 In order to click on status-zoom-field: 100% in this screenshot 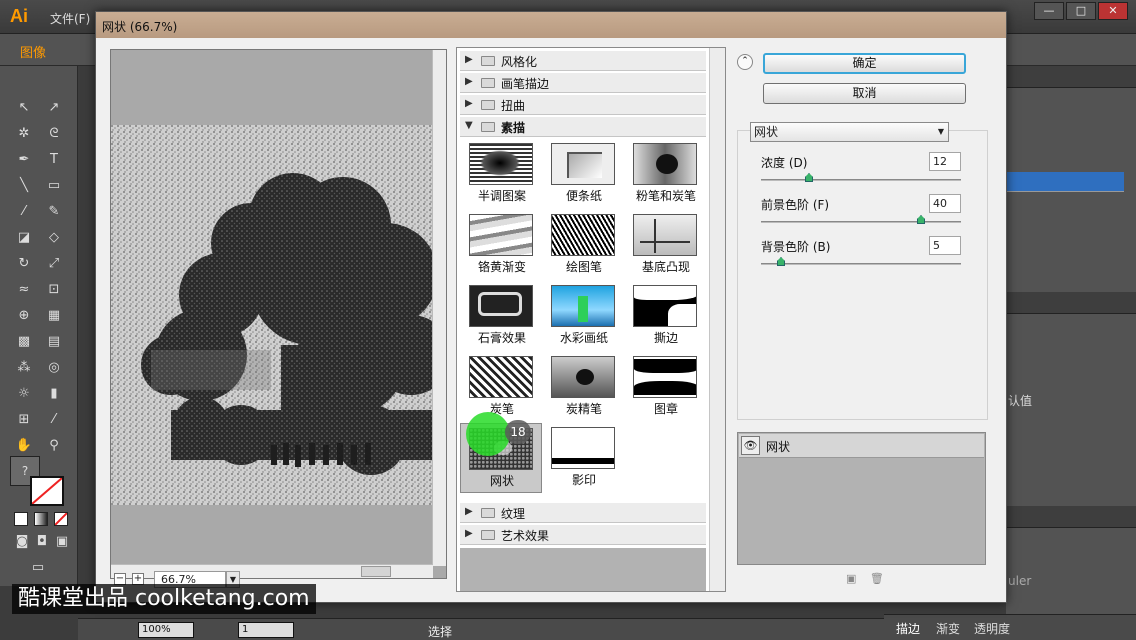, I will do `click(166, 630)`.